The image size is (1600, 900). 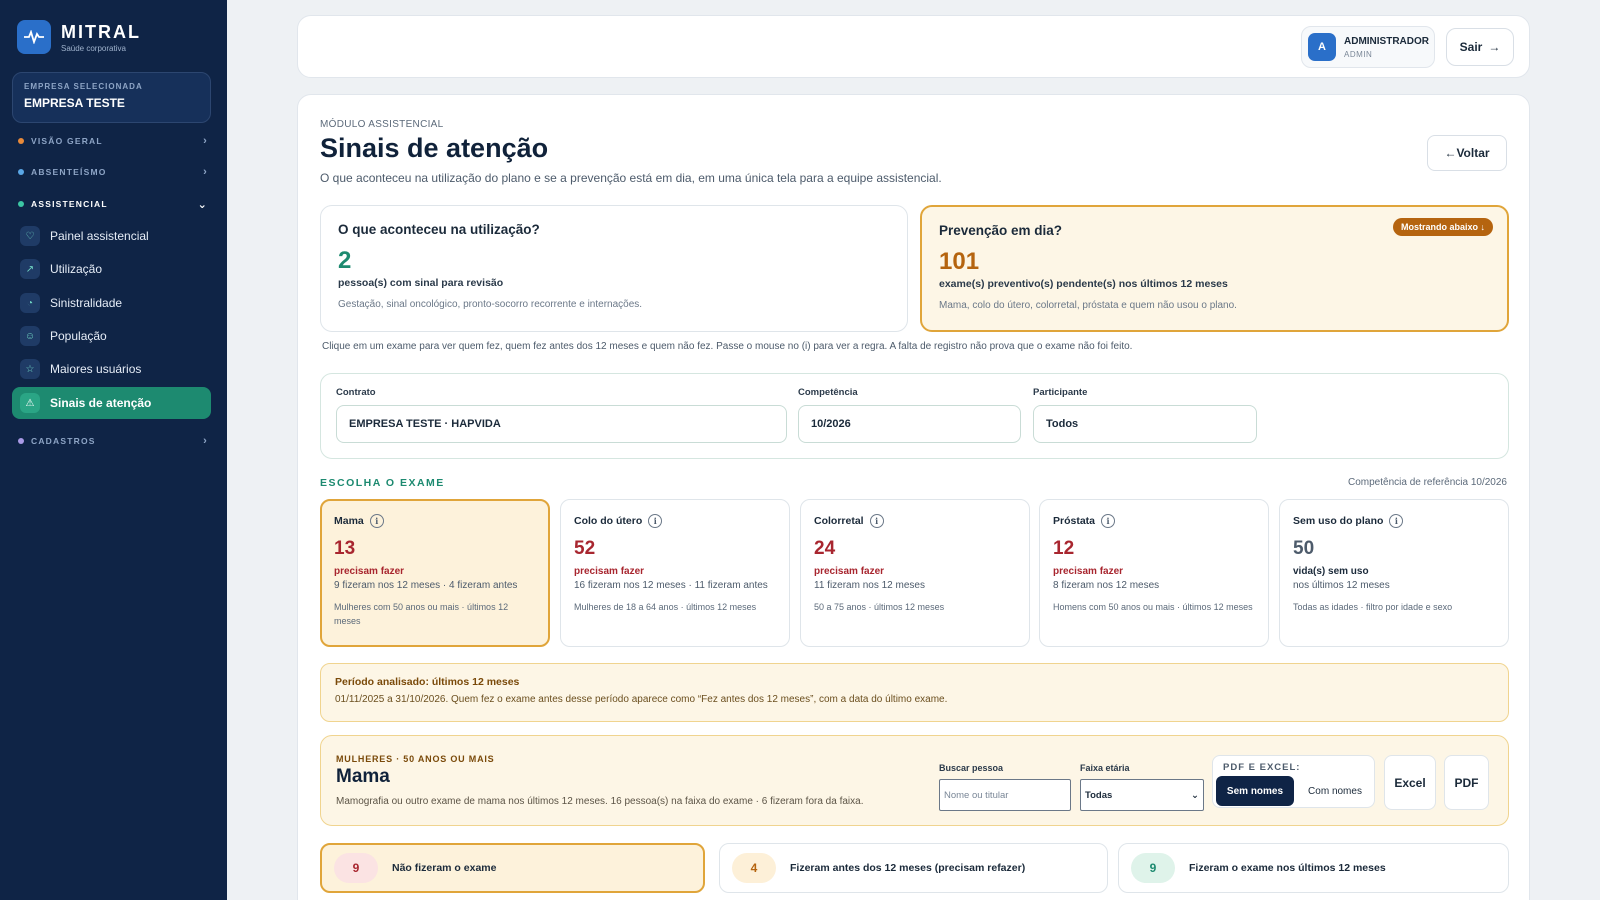 I want to click on company-selector: EMPRESA SELECIONADA EMPRESA TESTE, so click(x=111, y=97).